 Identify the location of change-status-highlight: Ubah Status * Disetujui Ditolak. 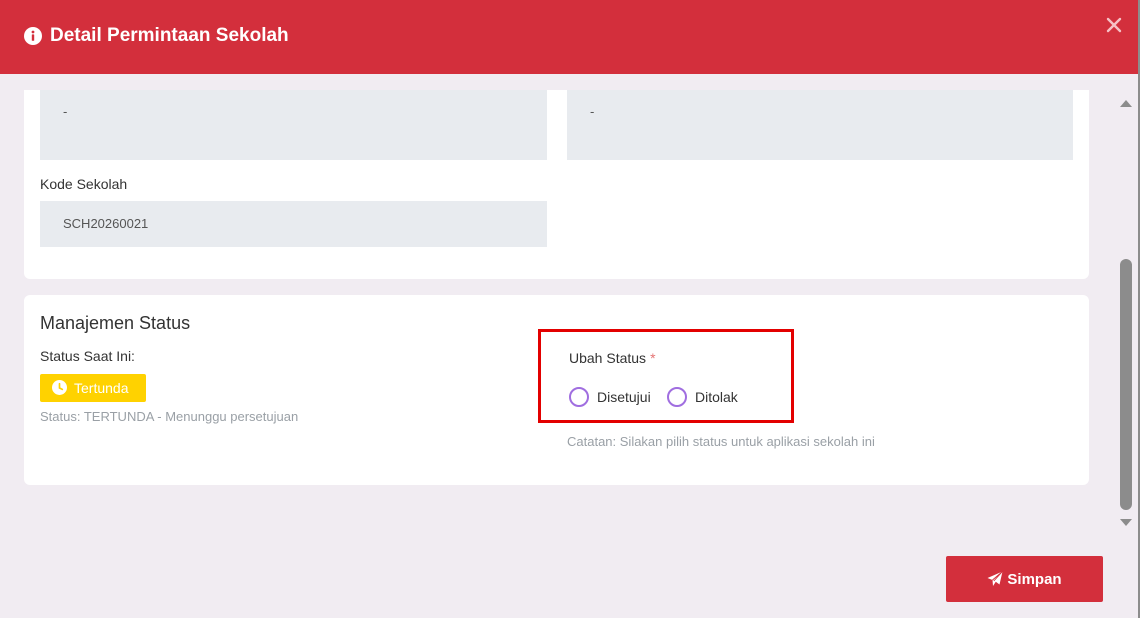
(666, 376).